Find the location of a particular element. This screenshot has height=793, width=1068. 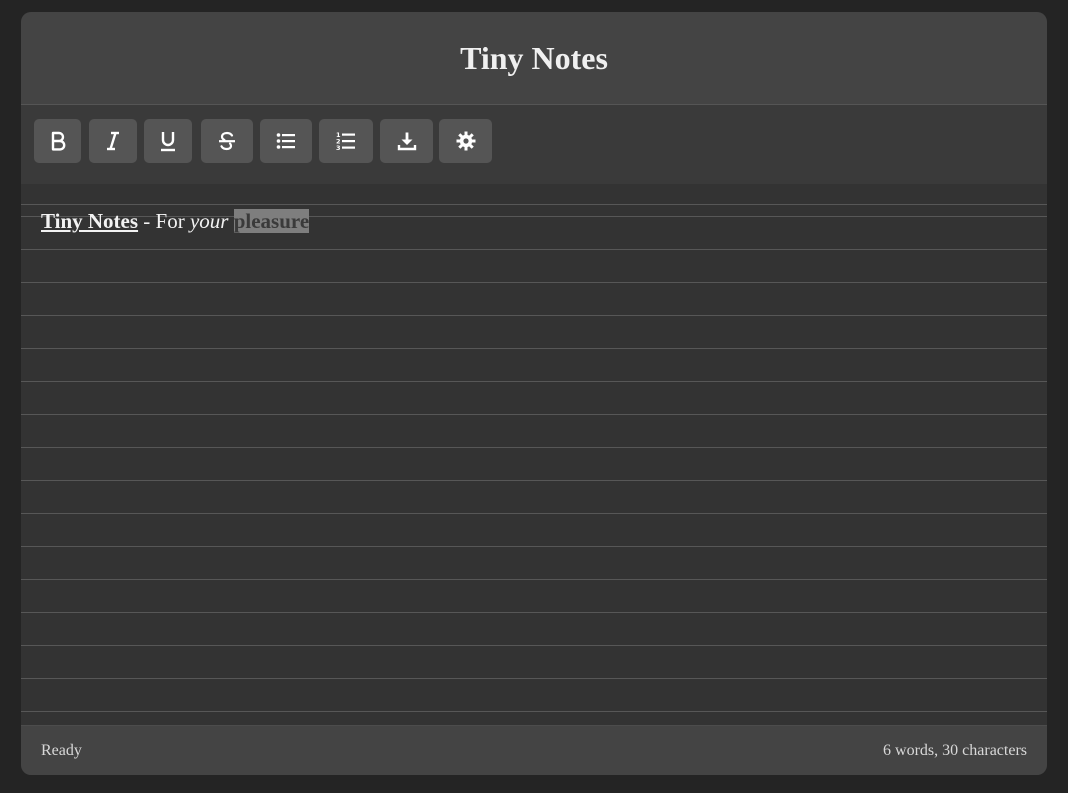

app-title: Tiny Notes is located at coordinates (534, 57).